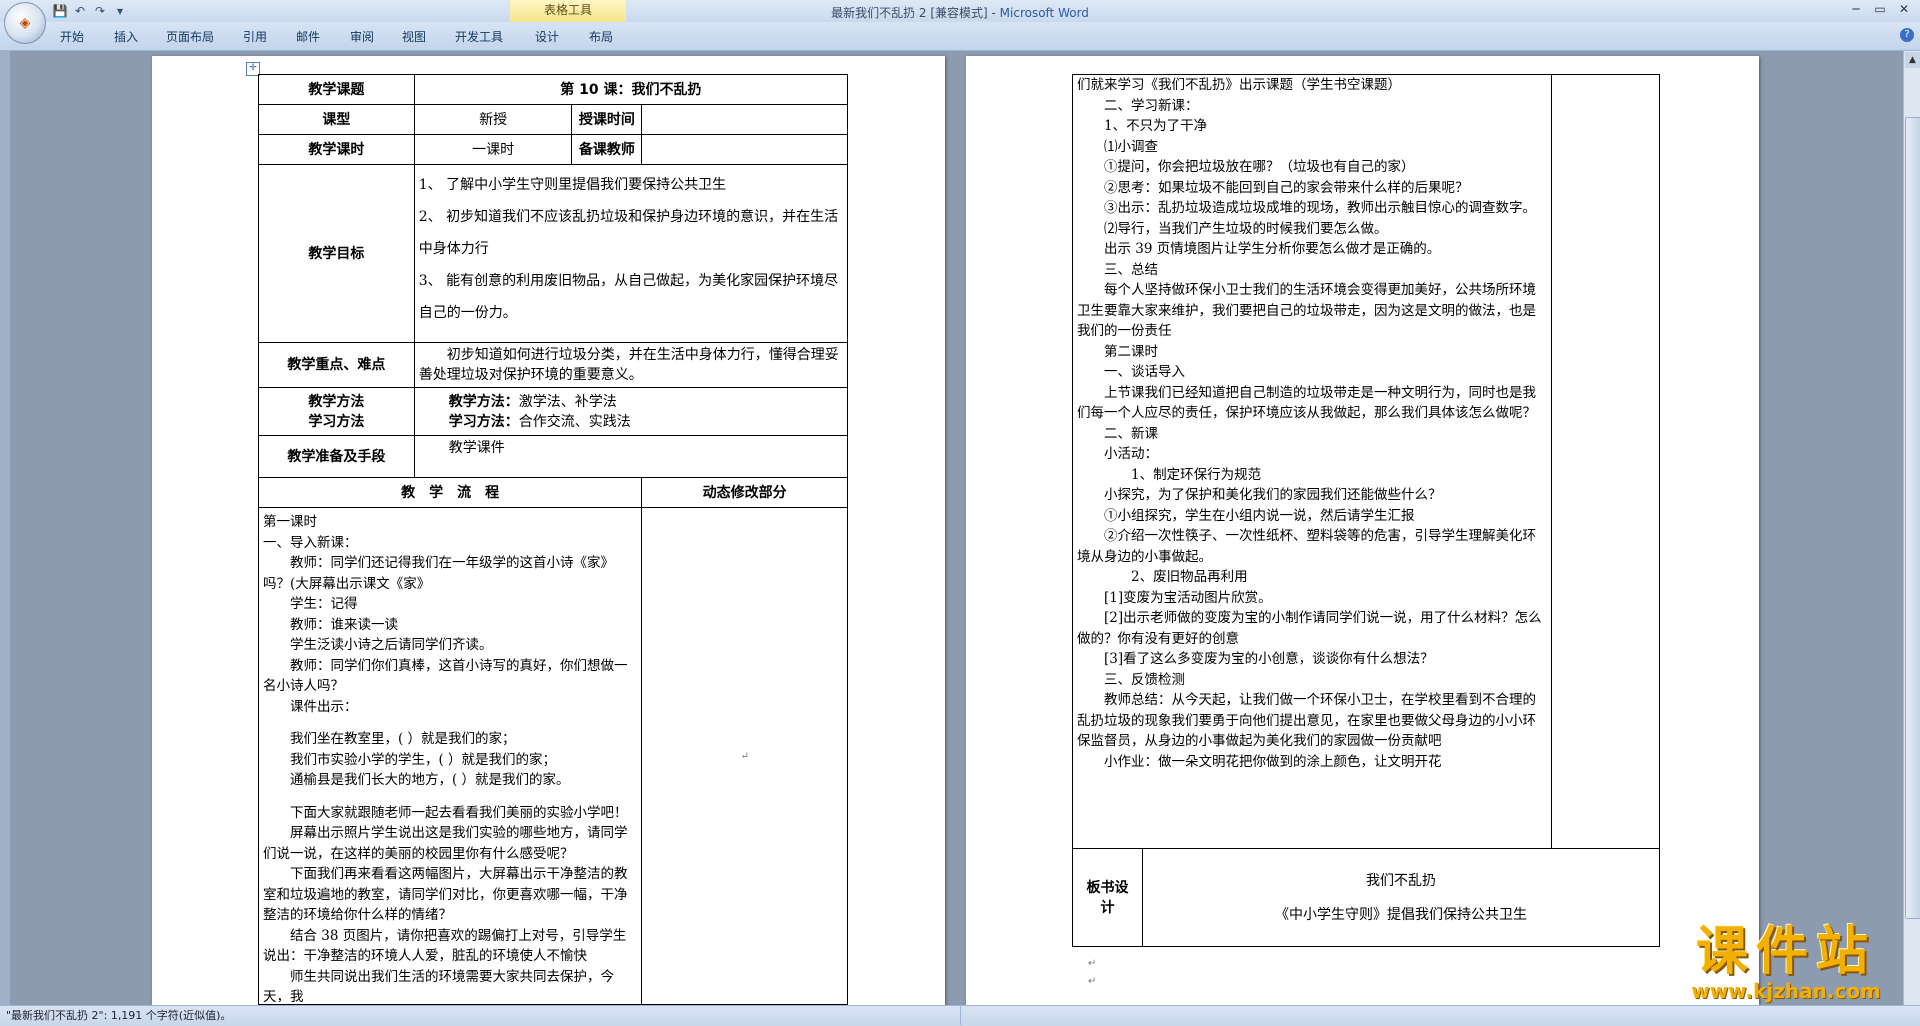  Describe the element at coordinates (438, 573) in the screenshot. I see `flow-line: 教师：同学们还记得我们在一年级学的这首小诗《家》吗？(大屏幕出示课文《家》` at that location.